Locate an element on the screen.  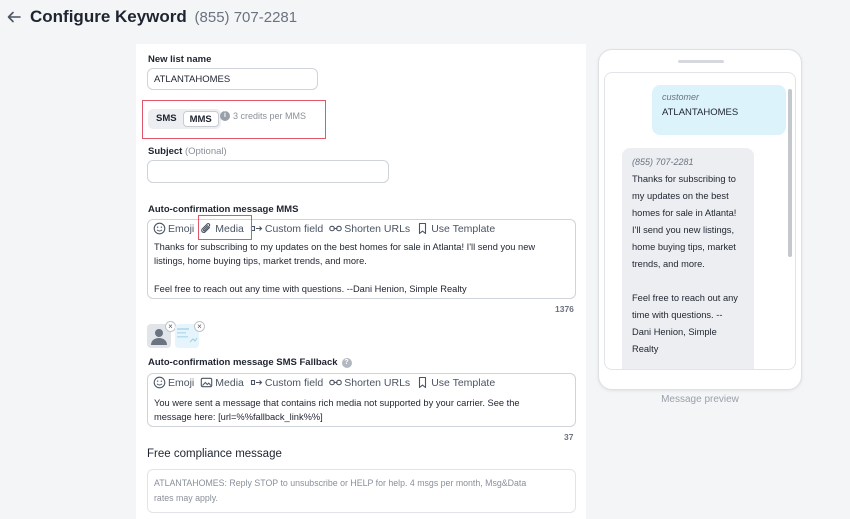
incoming-blank-line is located at coordinates (688, 281).